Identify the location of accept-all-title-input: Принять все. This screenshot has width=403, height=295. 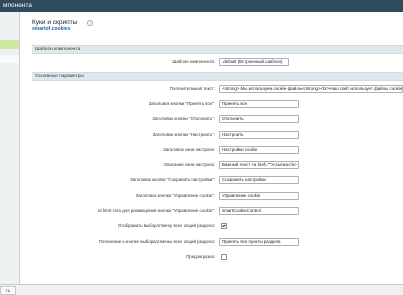
(259, 104).